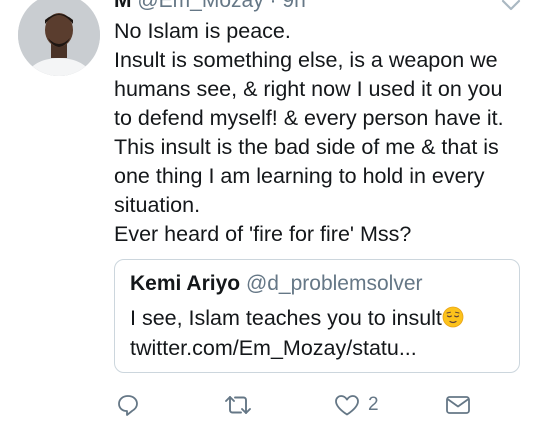  I want to click on like-count: 2, so click(373, 404).